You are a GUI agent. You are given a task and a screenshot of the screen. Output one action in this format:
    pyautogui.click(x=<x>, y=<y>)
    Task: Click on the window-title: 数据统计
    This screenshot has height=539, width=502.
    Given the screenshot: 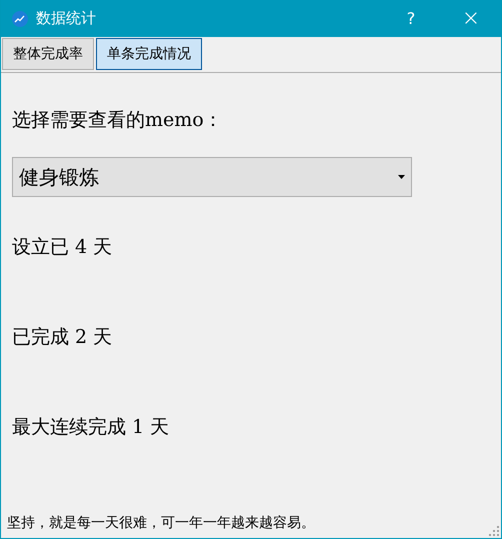 What is the action you would take?
    pyautogui.click(x=66, y=18)
    